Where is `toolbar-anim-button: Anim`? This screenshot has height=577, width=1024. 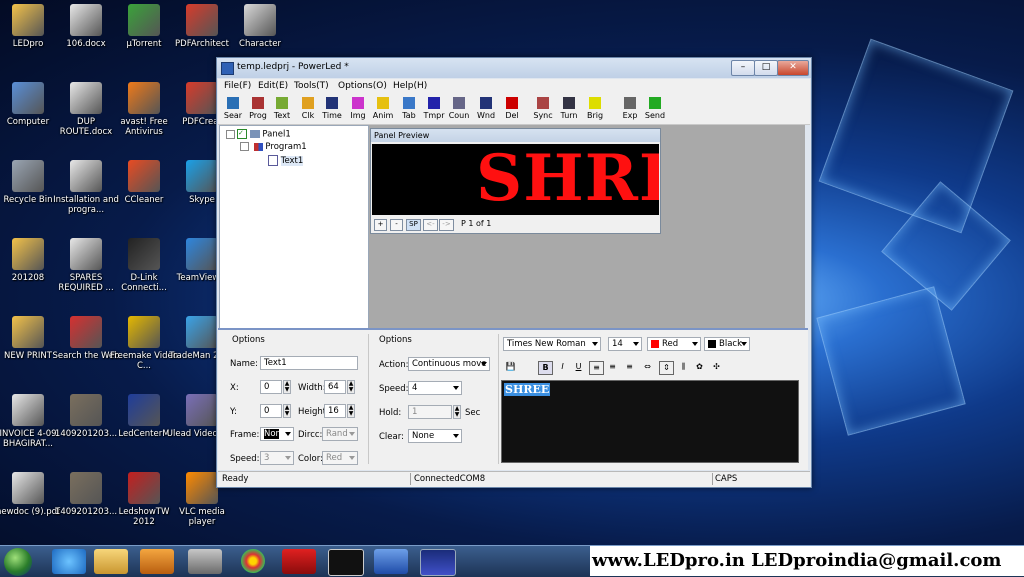
toolbar-anim-button: Anim is located at coordinates (383, 108).